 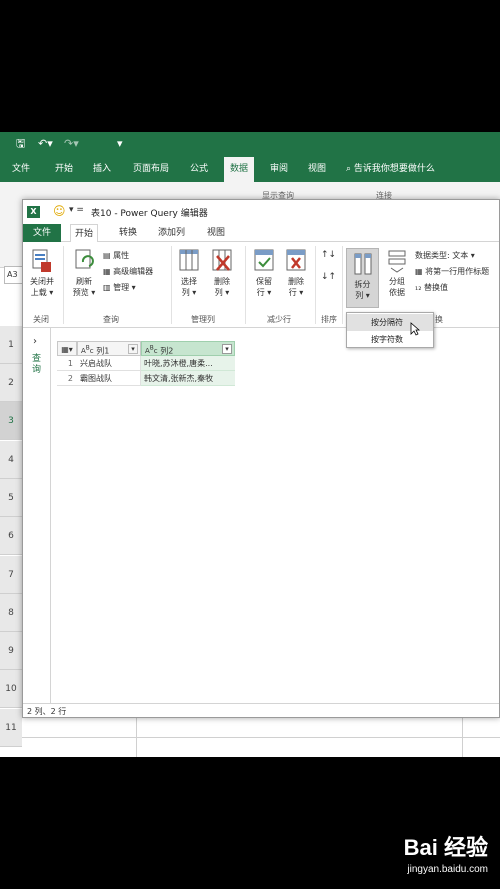 What do you see at coordinates (189, 260) in the screenshot?
I see `choose-columns-icon` at bounding box center [189, 260].